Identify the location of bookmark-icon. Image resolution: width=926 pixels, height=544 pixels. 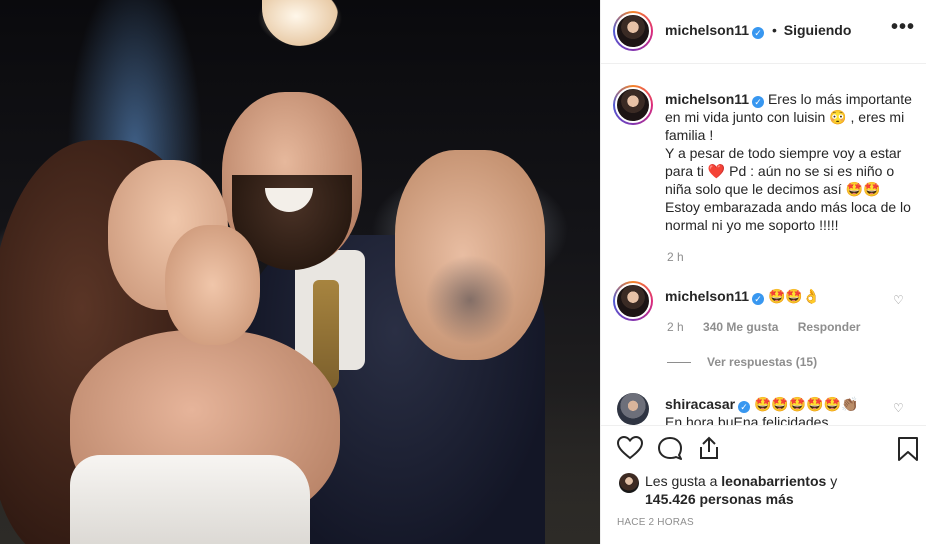
(908, 450).